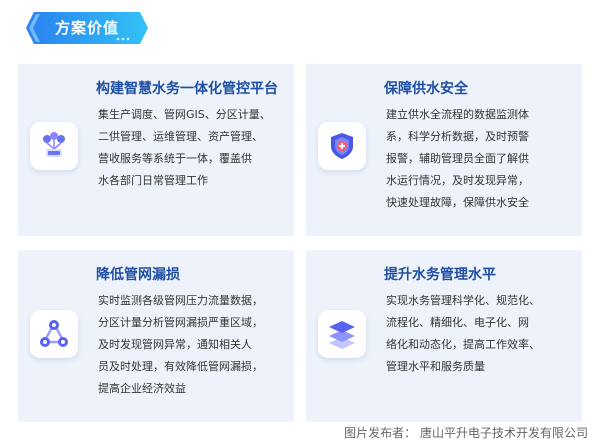 Image resolution: width=600 pixels, height=447 pixels. Describe the element at coordinates (457, 202) in the screenshot. I see `desc-line: 快速处理故障，保障供水安全` at that location.